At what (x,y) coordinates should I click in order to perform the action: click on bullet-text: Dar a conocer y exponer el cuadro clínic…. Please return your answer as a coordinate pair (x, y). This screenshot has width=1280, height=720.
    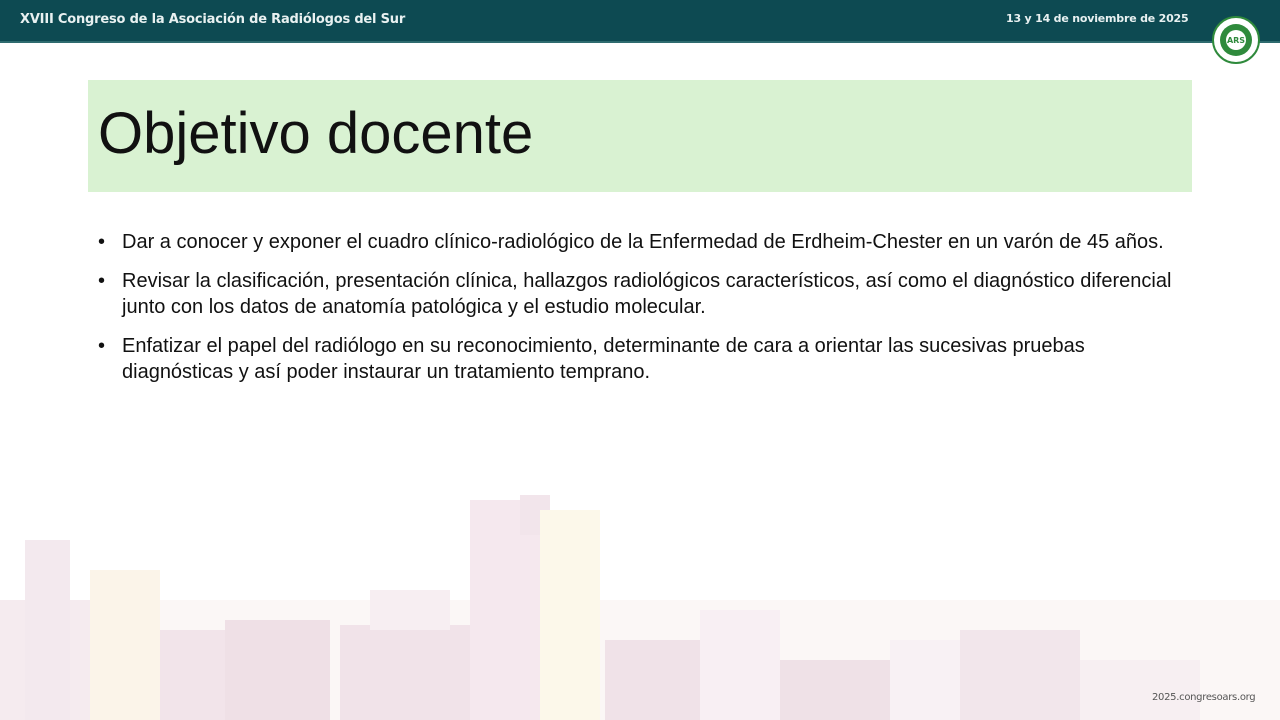
    Looking at the image, I should click on (643, 242).